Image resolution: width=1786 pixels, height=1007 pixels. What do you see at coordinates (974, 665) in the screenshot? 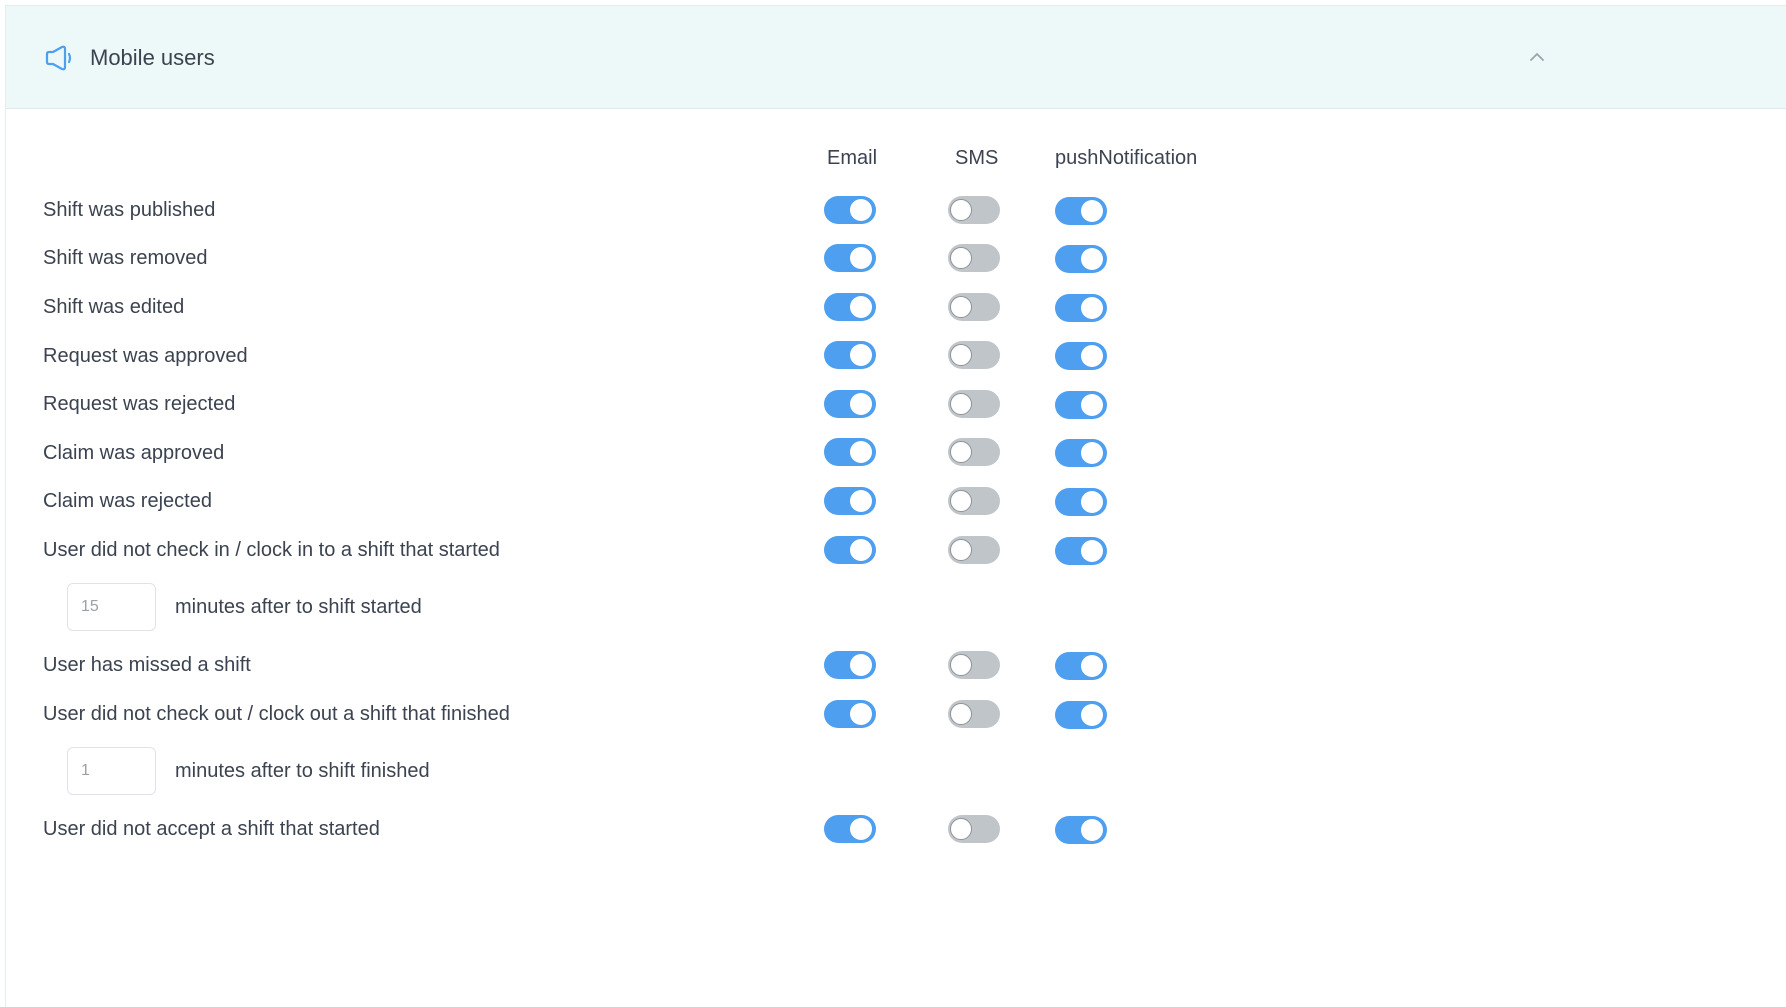
I see `toggle-sms-missed-shift` at bounding box center [974, 665].